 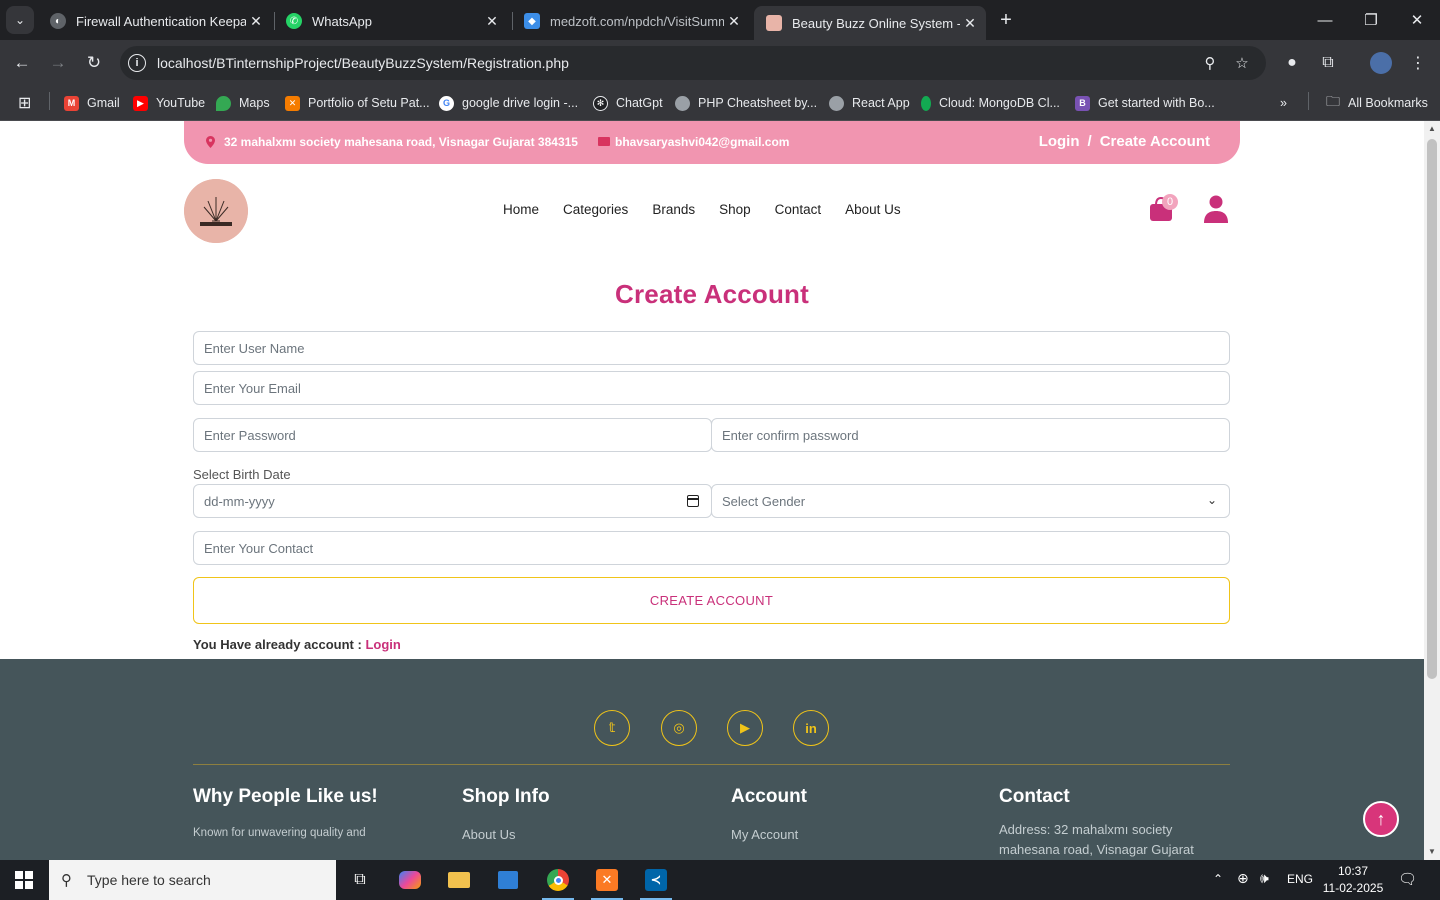 I want to click on footer-my-account-link: My Account, so click(x=764, y=834).